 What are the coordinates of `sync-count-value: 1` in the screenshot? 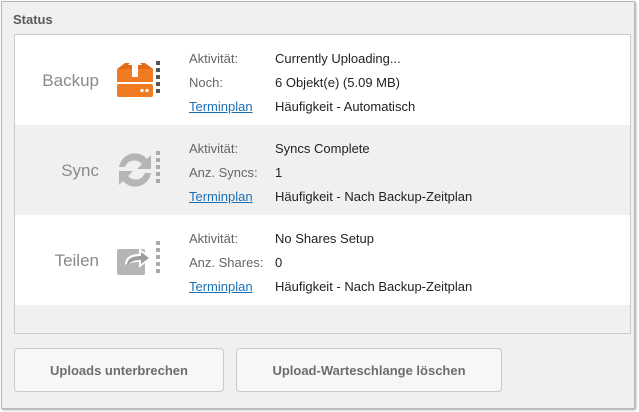 It's located at (279, 172).